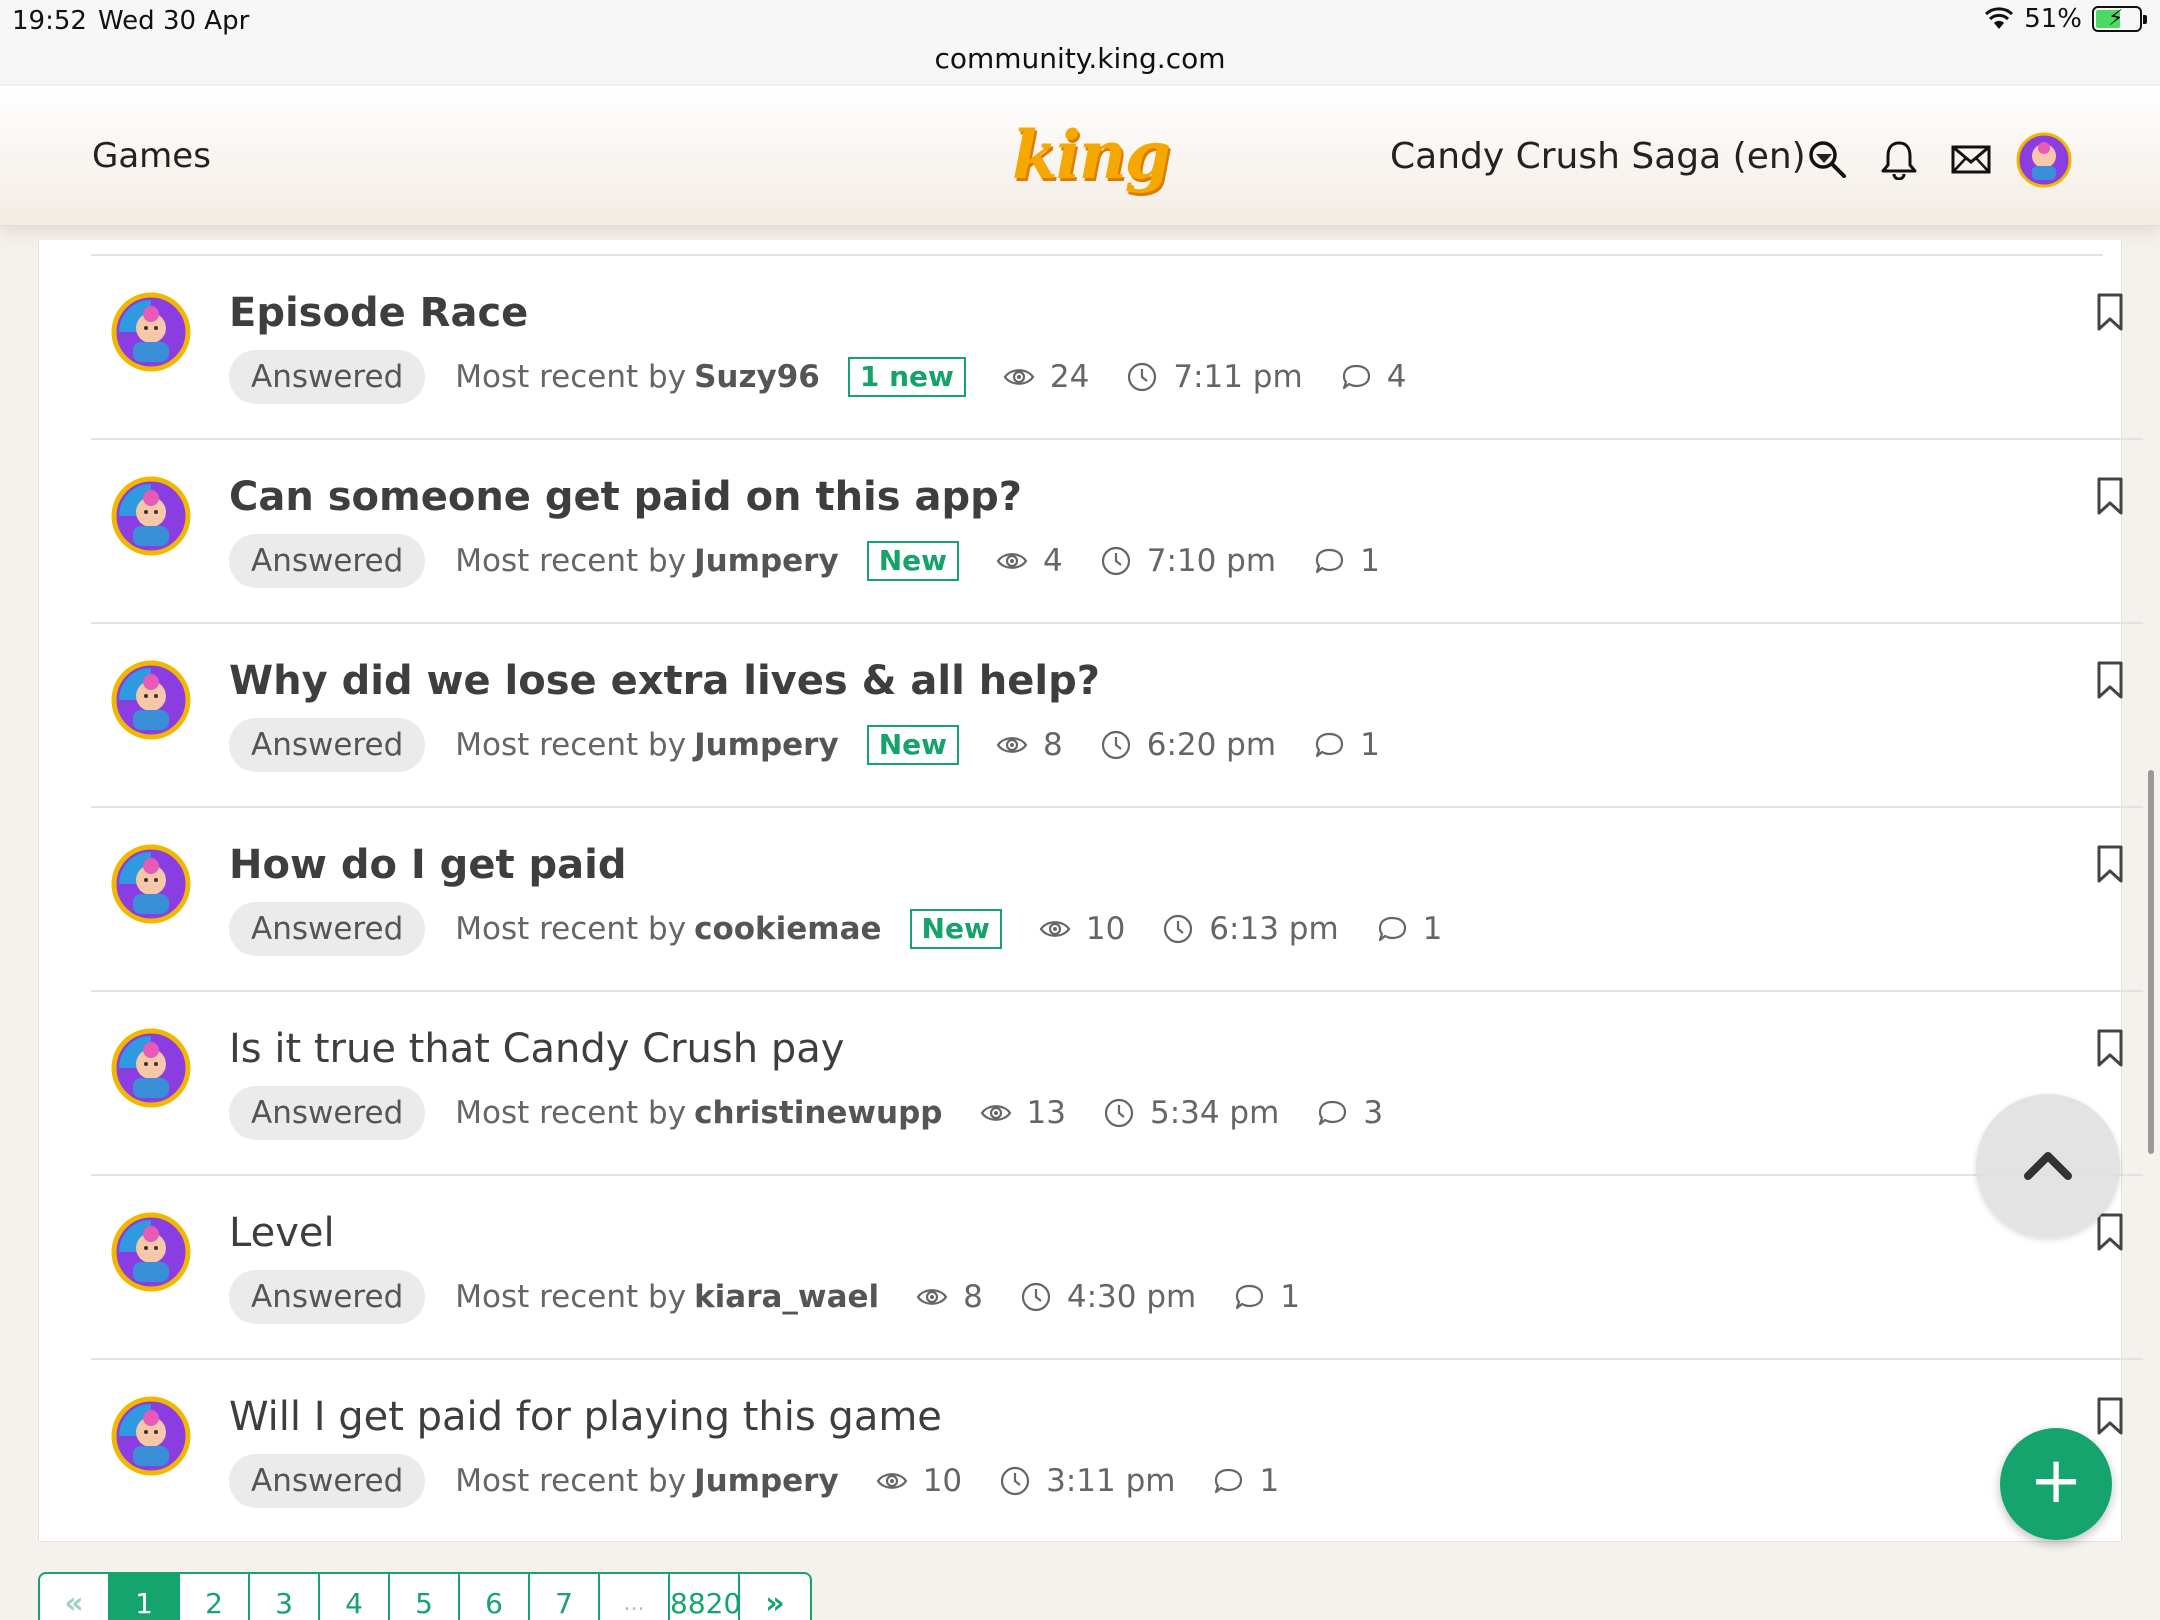 This screenshot has width=2160, height=1620. I want to click on scroll-to-top-button, so click(2048, 1166).